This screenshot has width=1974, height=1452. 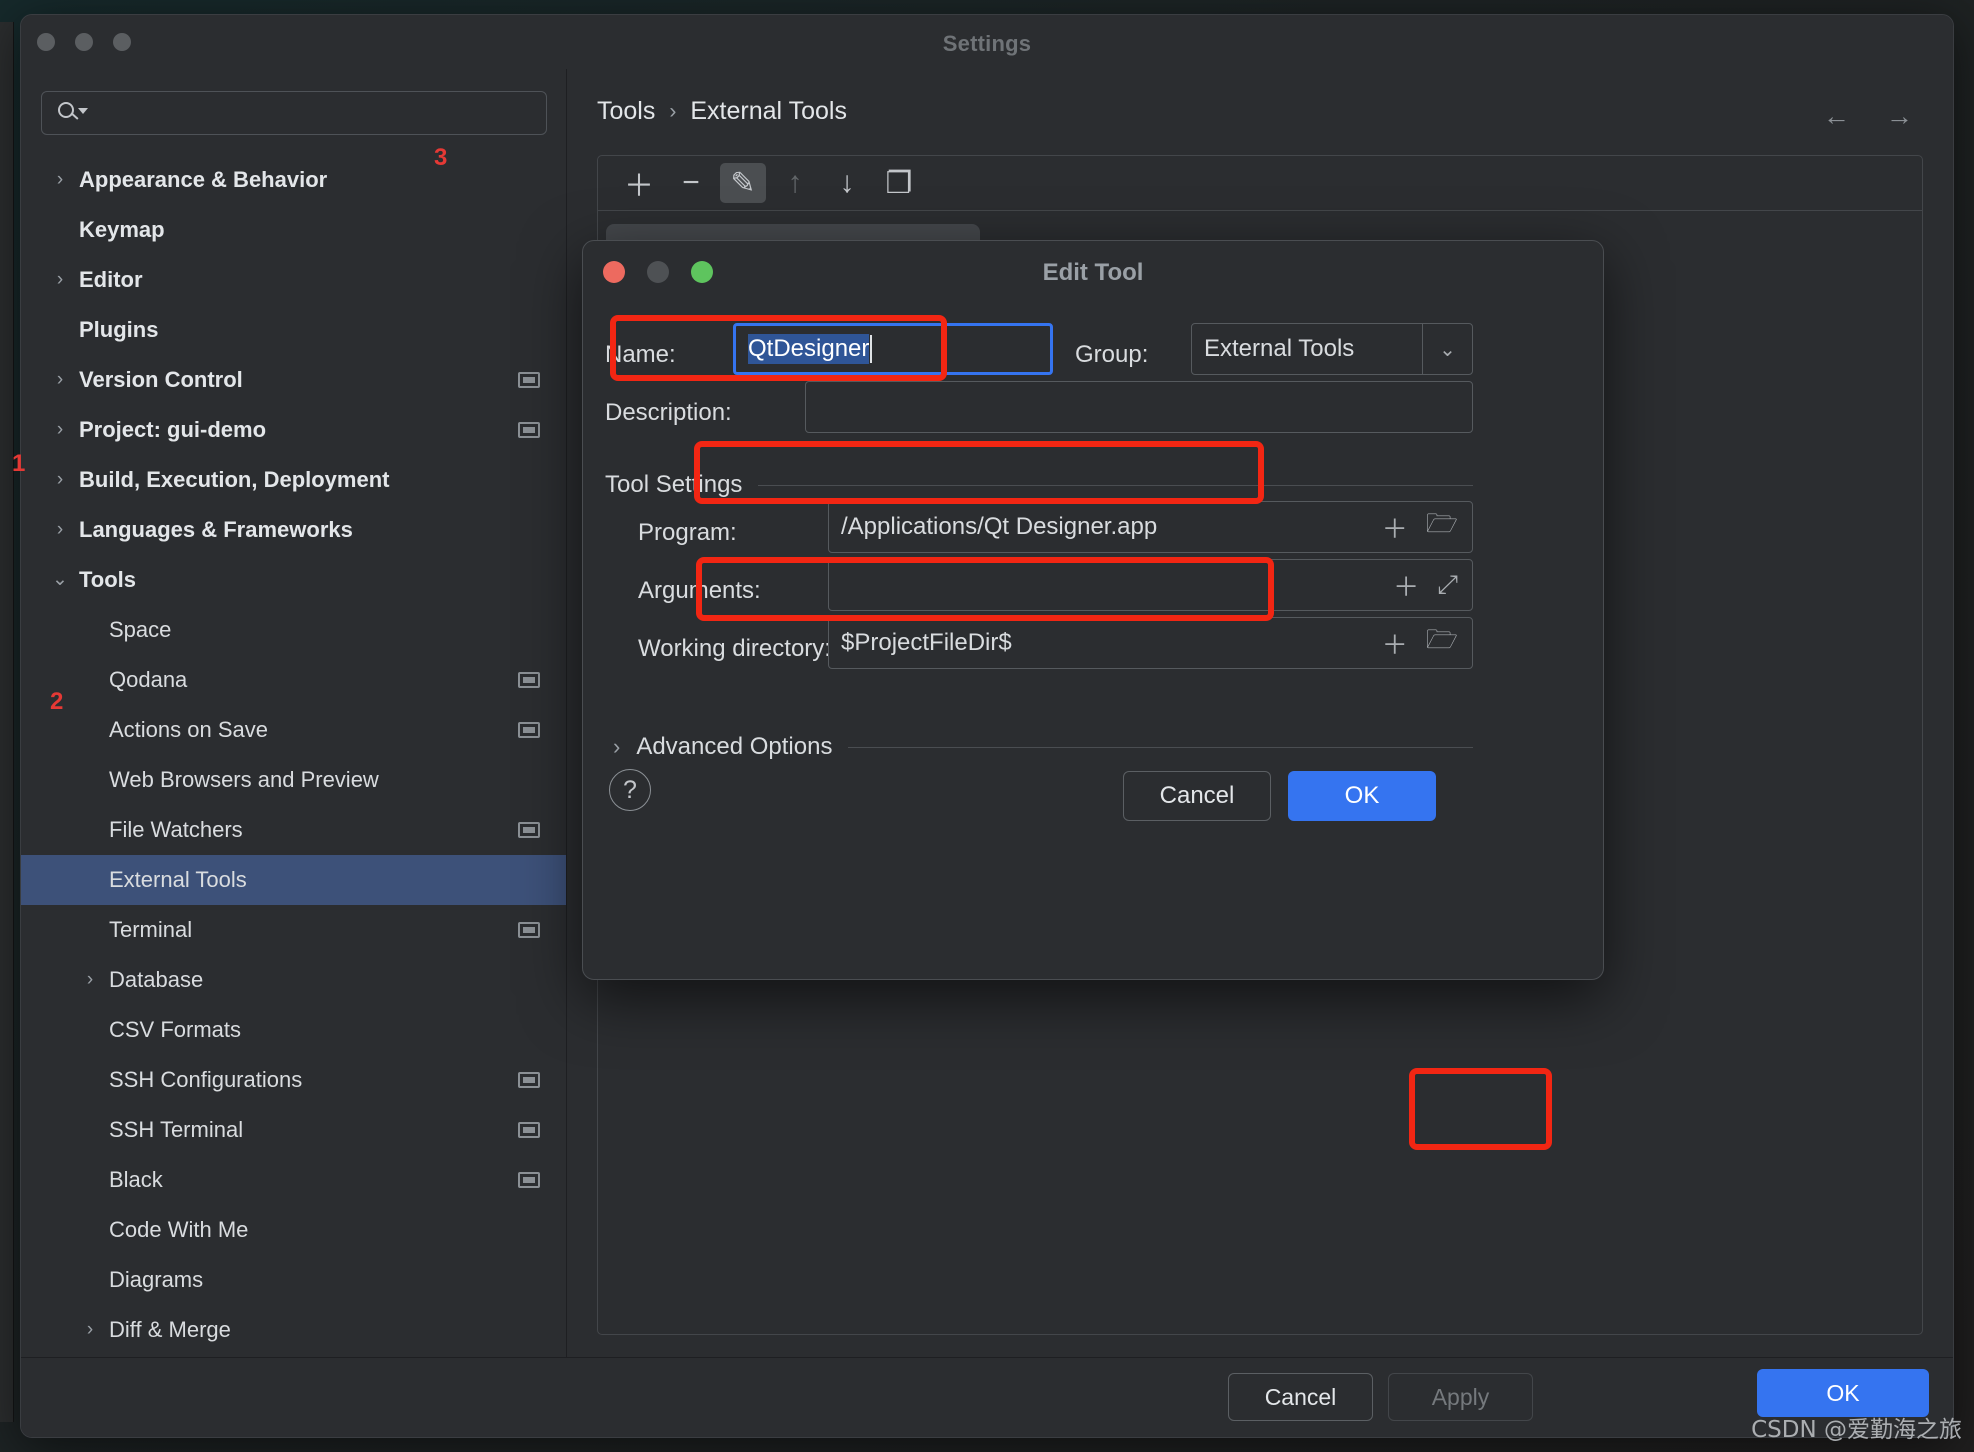 What do you see at coordinates (148, 679) in the screenshot?
I see `sidebar-item-label: Qodana` at bounding box center [148, 679].